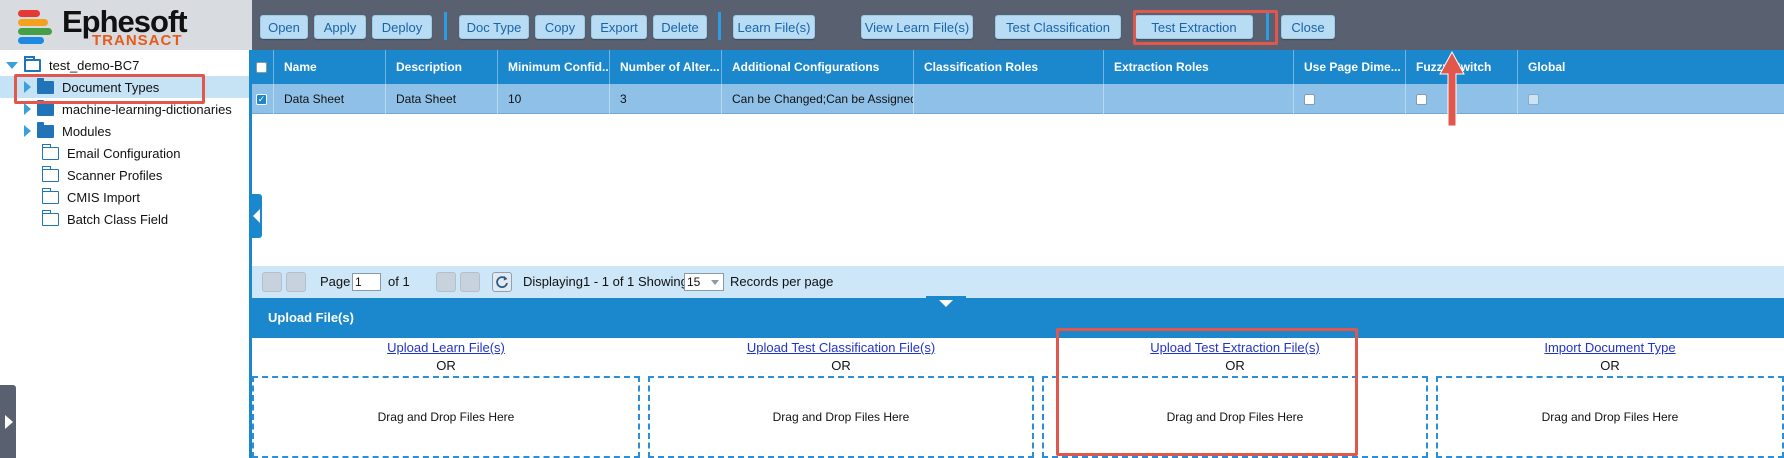 Image resolution: width=1784 pixels, height=458 pixels. Describe the element at coordinates (1350, 99) in the screenshot. I see `cell-use-page-dimension` at that location.